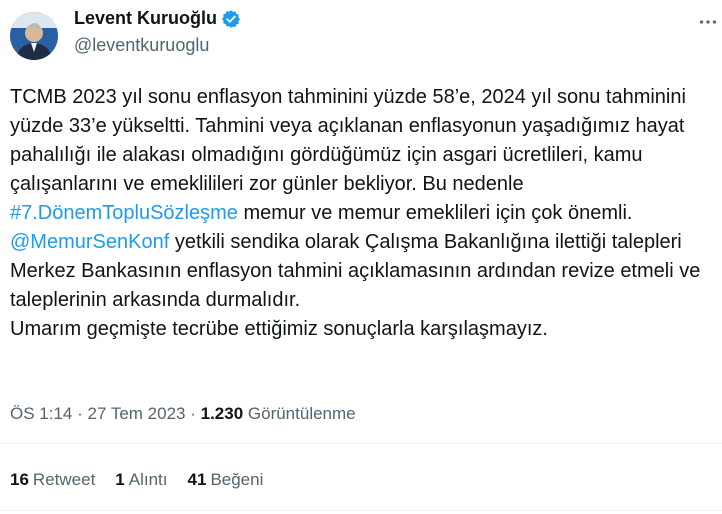 Image resolution: width=722 pixels, height=514 pixels. Describe the element at coordinates (137, 413) in the screenshot. I see `tweet-date: 27 Tem 2023` at that location.